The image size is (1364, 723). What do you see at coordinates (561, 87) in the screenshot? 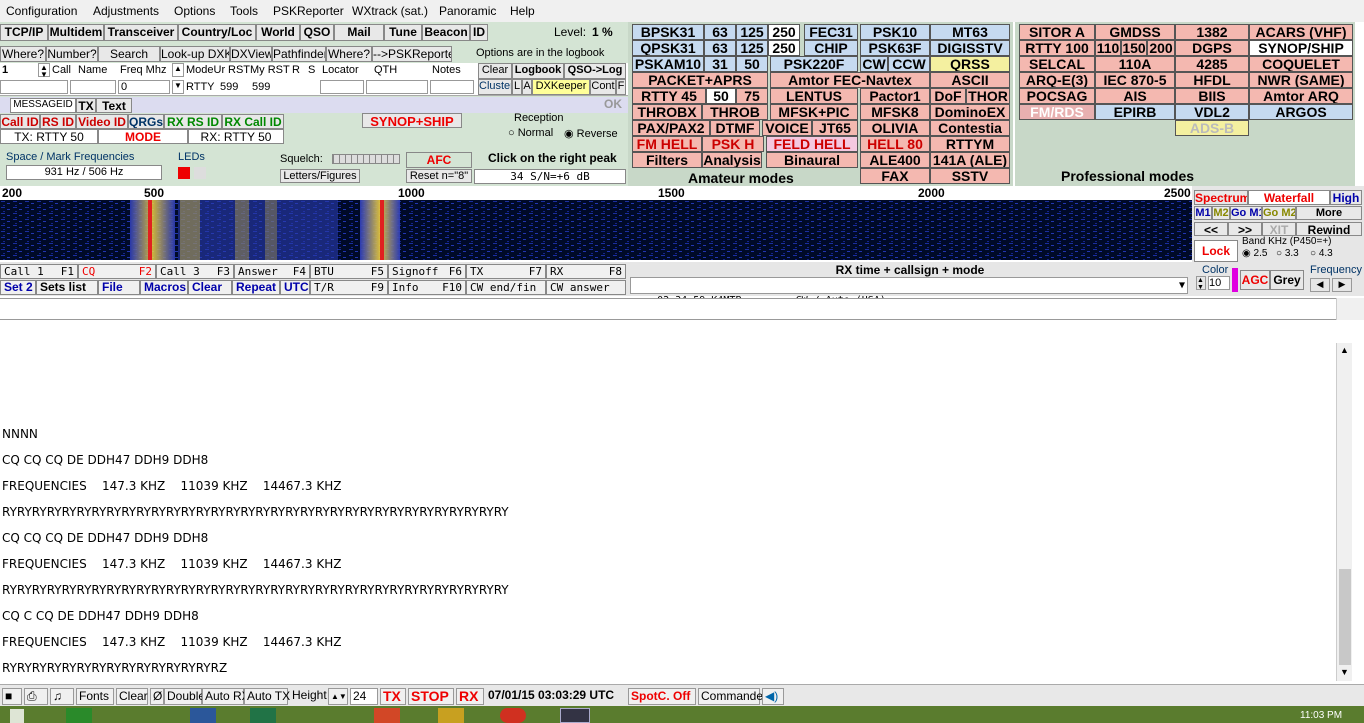
I see `dxkeeper-button: DXKeeper` at bounding box center [561, 87].